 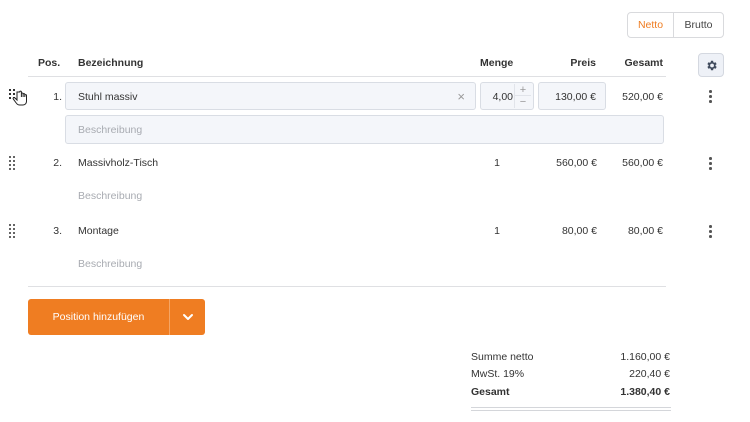 What do you see at coordinates (645, 392) in the screenshot?
I see `grand-total-value: 1.380,40 €` at bounding box center [645, 392].